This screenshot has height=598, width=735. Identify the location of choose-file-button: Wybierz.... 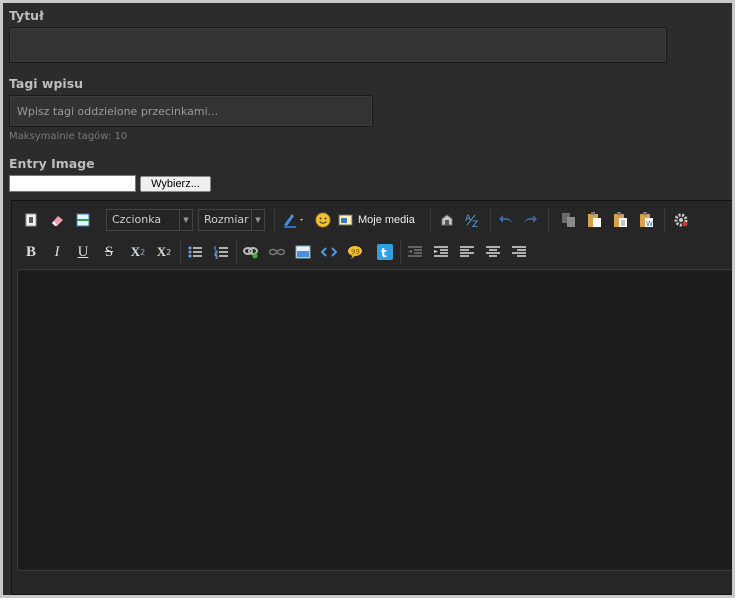
(175, 184).